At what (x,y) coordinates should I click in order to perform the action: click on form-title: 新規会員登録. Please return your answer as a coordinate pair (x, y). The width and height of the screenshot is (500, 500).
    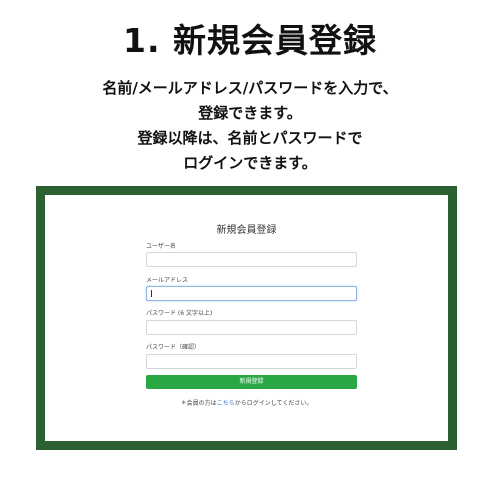
    Looking at the image, I should click on (246, 230).